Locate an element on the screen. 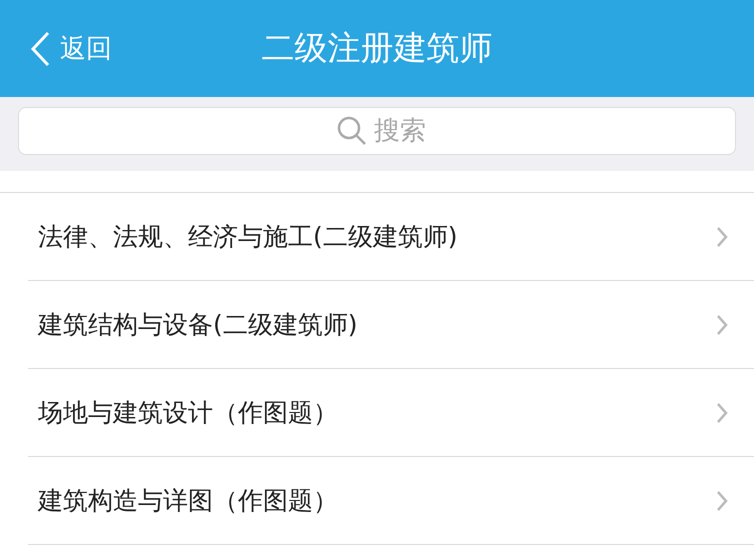  back-icon is located at coordinates (40, 48).